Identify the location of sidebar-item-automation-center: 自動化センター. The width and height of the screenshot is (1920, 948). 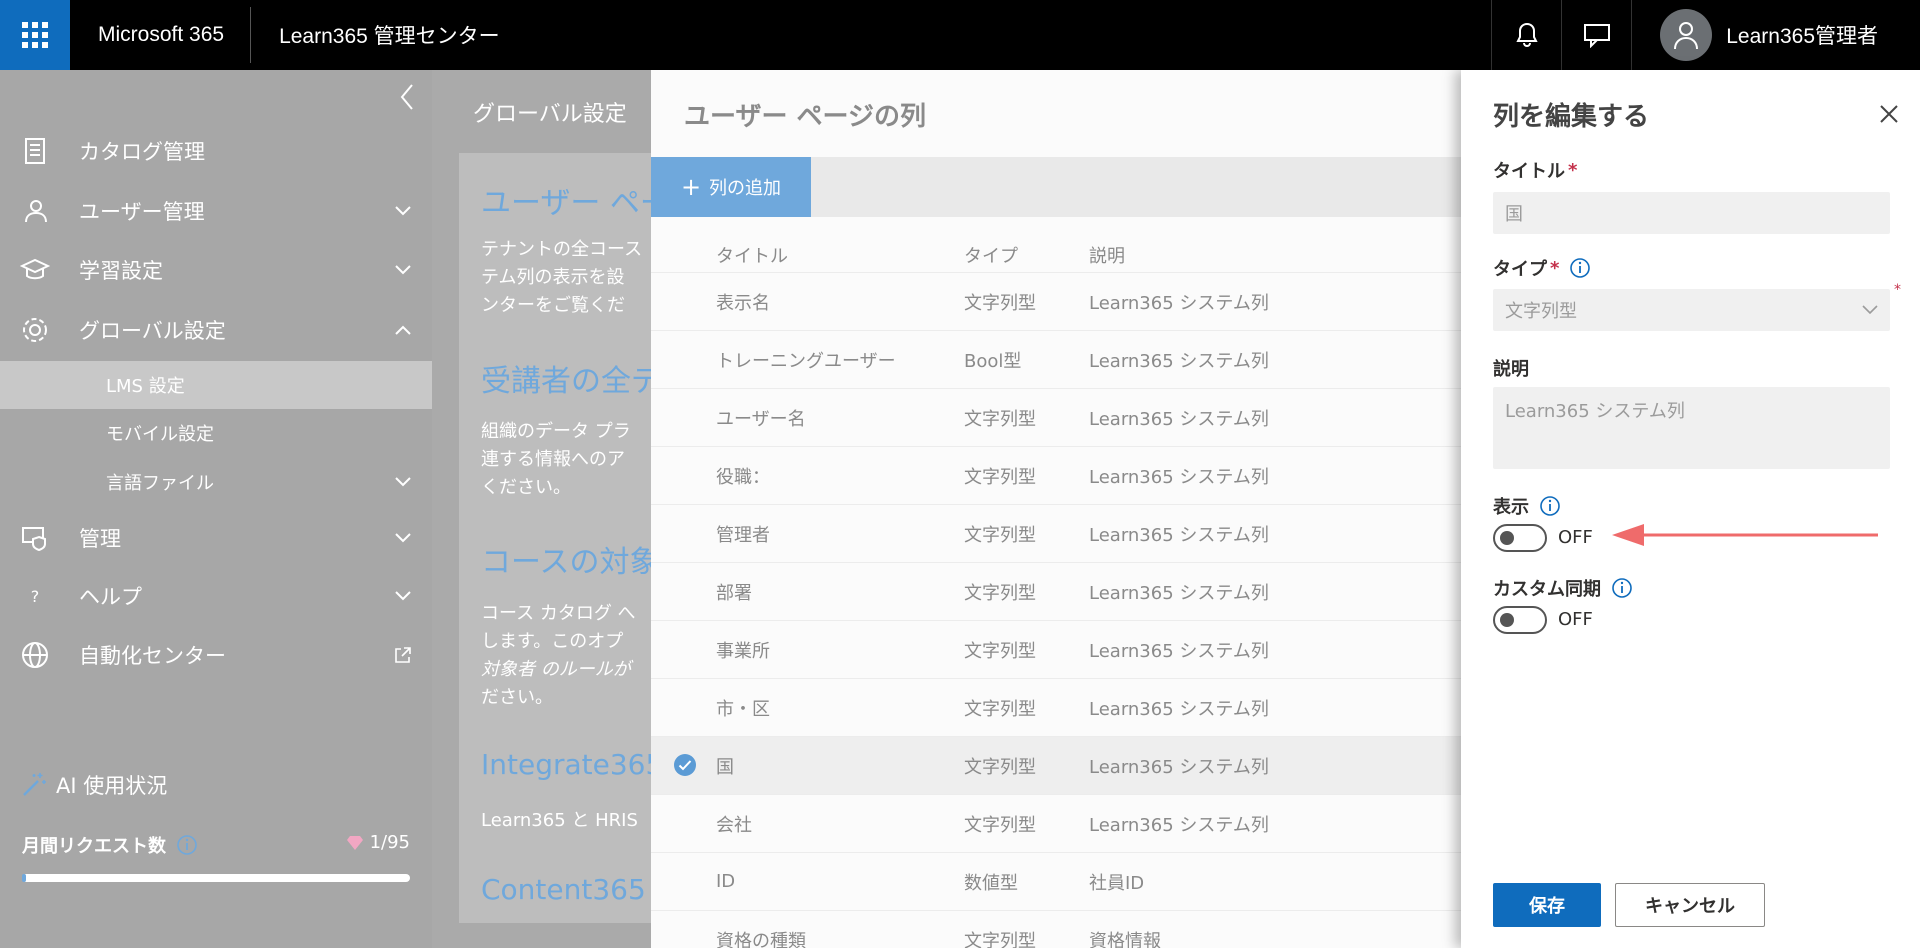
(216, 655).